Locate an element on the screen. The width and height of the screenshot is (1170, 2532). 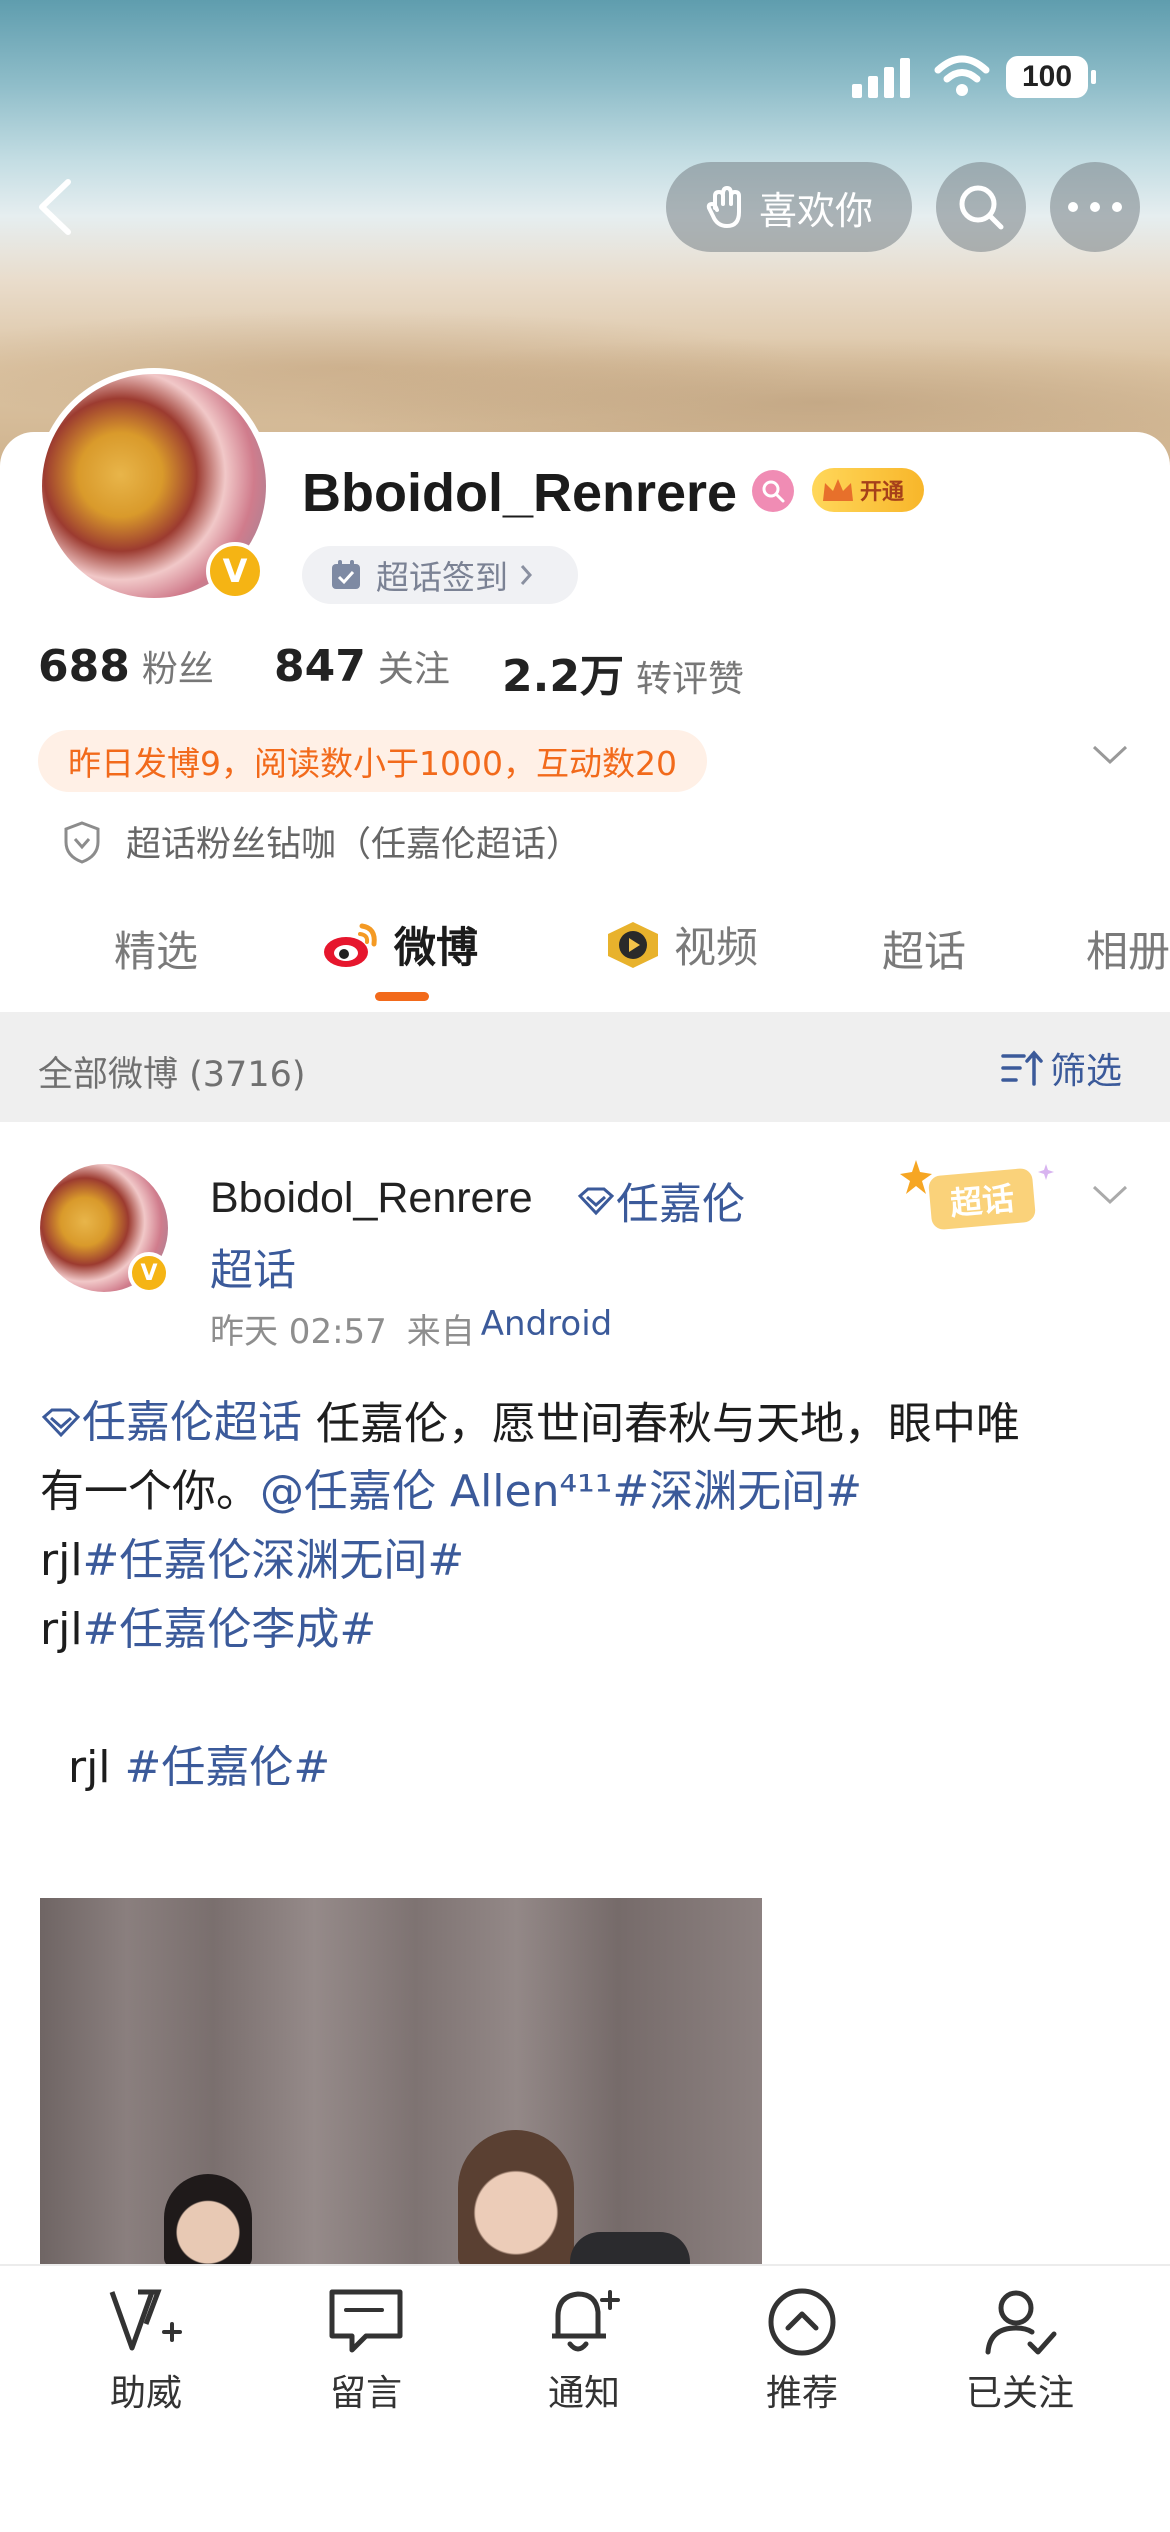
post-body-line4: rjl#任嘉伦李成# is located at coordinates (208, 1629).